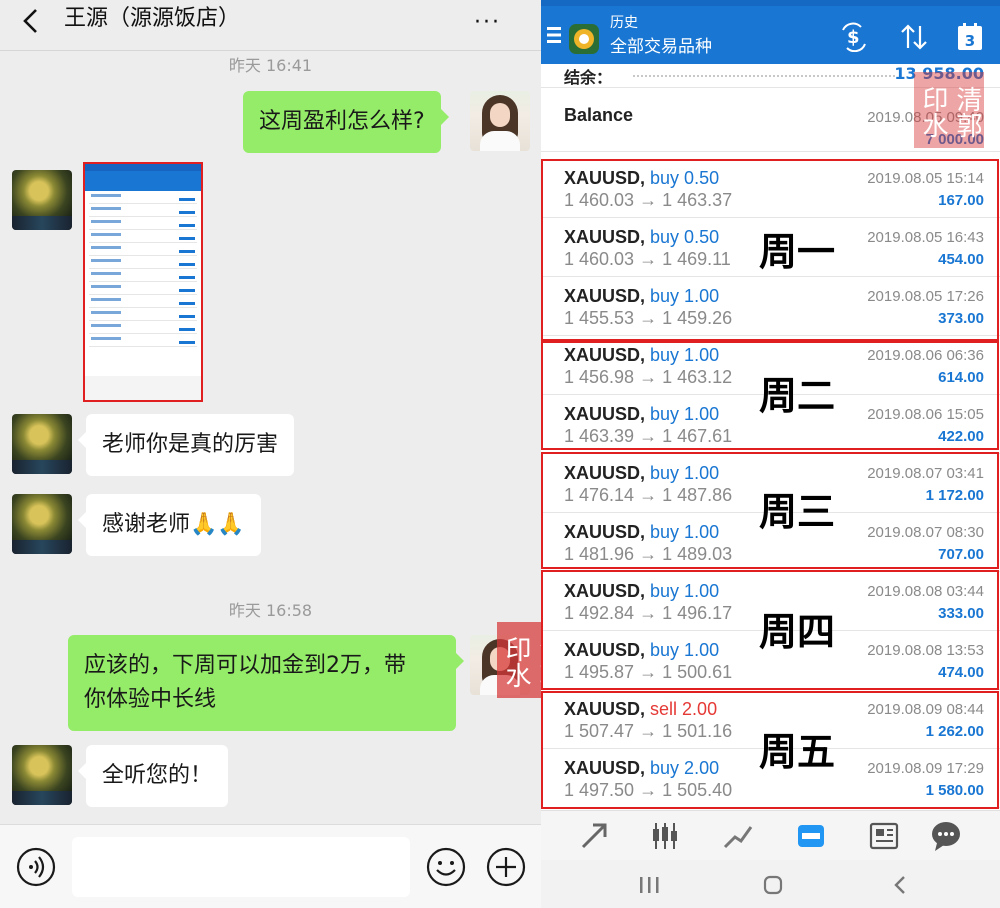  I want to click on voice-input-icon, so click(36, 867).